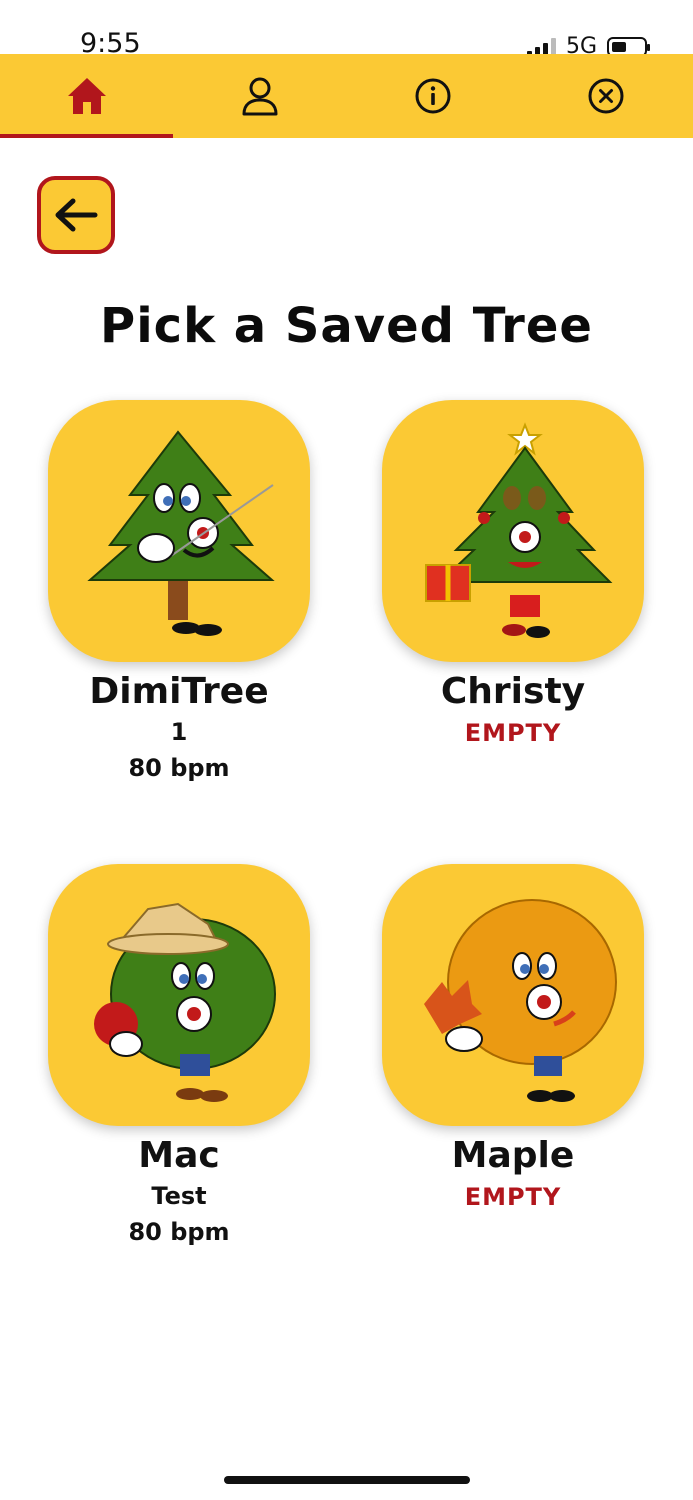 The image size is (693, 1500). What do you see at coordinates (519, 530) in the screenshot?
I see `christy-character-image` at bounding box center [519, 530].